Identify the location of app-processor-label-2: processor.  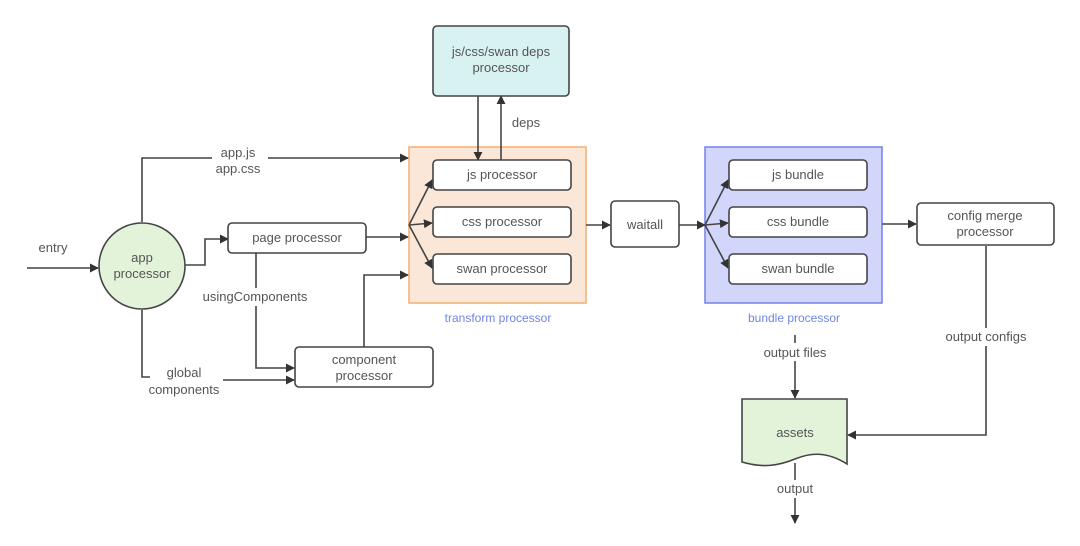
(142, 273).